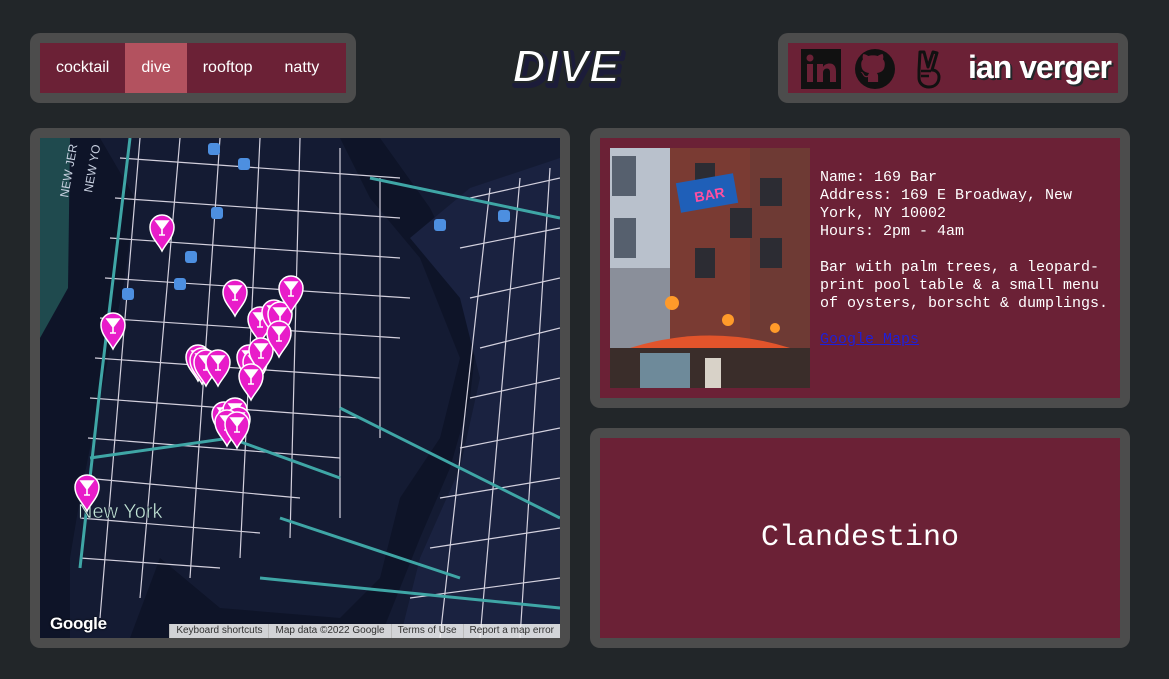 The width and height of the screenshot is (1169, 679). What do you see at coordinates (78, 623) in the screenshot?
I see `google-logo: Google` at bounding box center [78, 623].